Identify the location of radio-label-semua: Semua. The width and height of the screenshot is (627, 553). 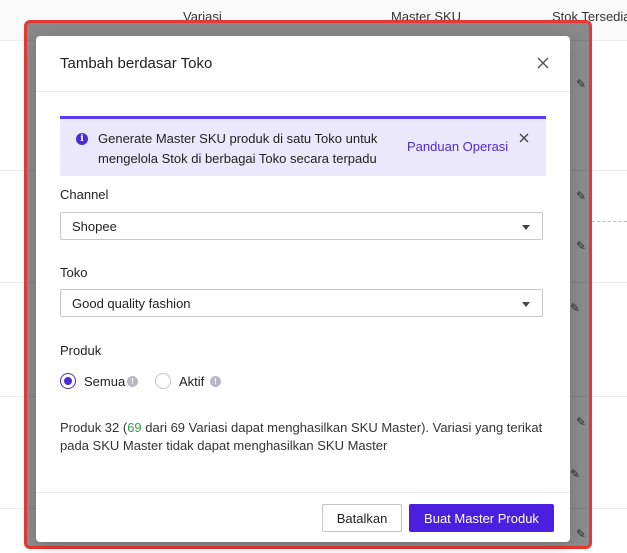
(105, 381).